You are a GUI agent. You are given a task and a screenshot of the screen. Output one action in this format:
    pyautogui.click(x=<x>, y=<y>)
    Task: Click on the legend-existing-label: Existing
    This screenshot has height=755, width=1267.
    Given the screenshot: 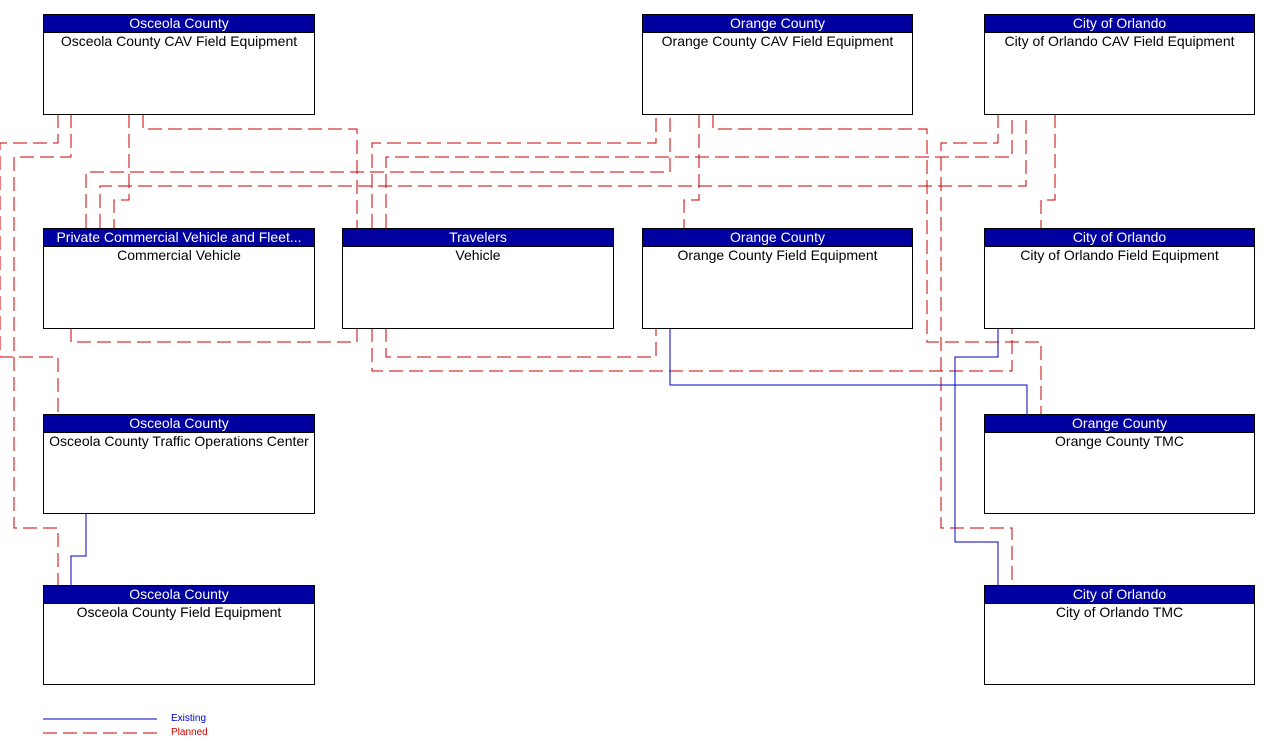 What is the action you would take?
    pyautogui.click(x=189, y=718)
    